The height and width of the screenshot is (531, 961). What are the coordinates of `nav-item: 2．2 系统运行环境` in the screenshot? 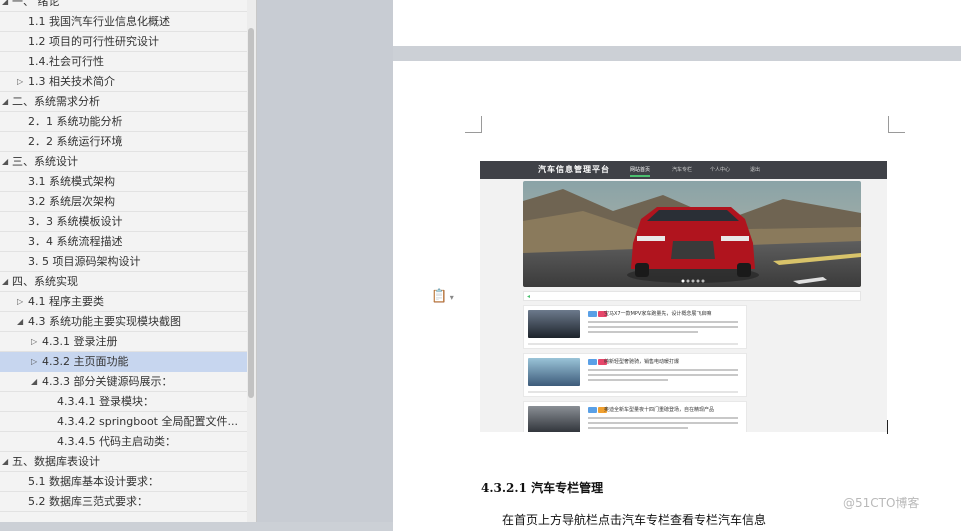 It's located at (123, 142).